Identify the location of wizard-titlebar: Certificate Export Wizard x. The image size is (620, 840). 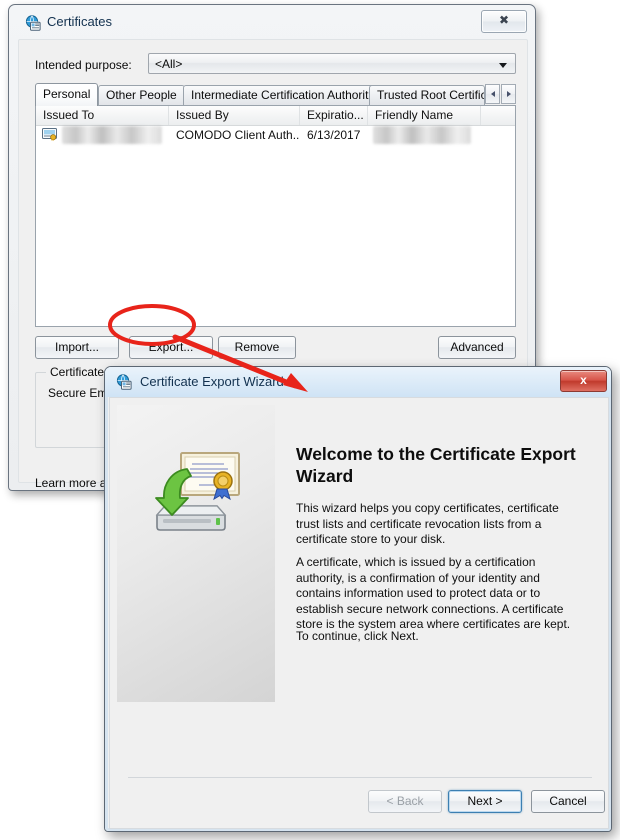
(358, 382).